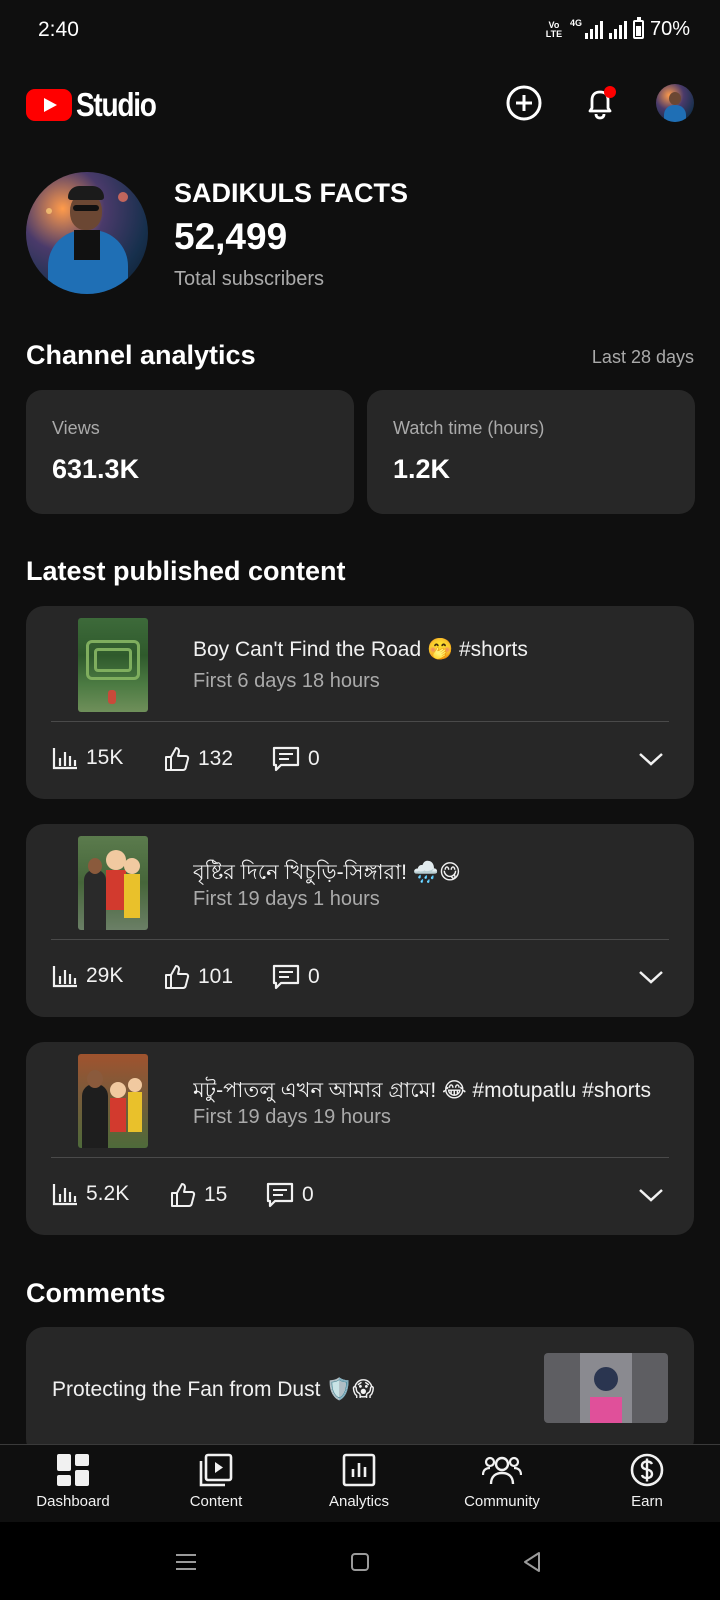 This screenshot has width=720, height=1600. What do you see at coordinates (292, 1117) in the screenshot?
I see `video-period: First 19 days 19 hours` at bounding box center [292, 1117].